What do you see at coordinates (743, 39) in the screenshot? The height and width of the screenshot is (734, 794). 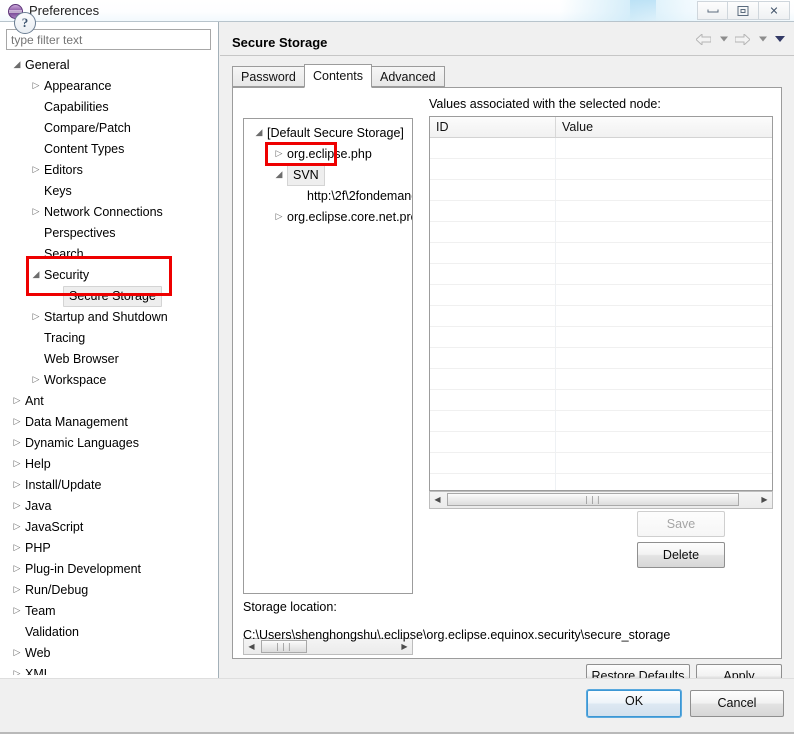 I see `forward-arrow-icon` at bounding box center [743, 39].